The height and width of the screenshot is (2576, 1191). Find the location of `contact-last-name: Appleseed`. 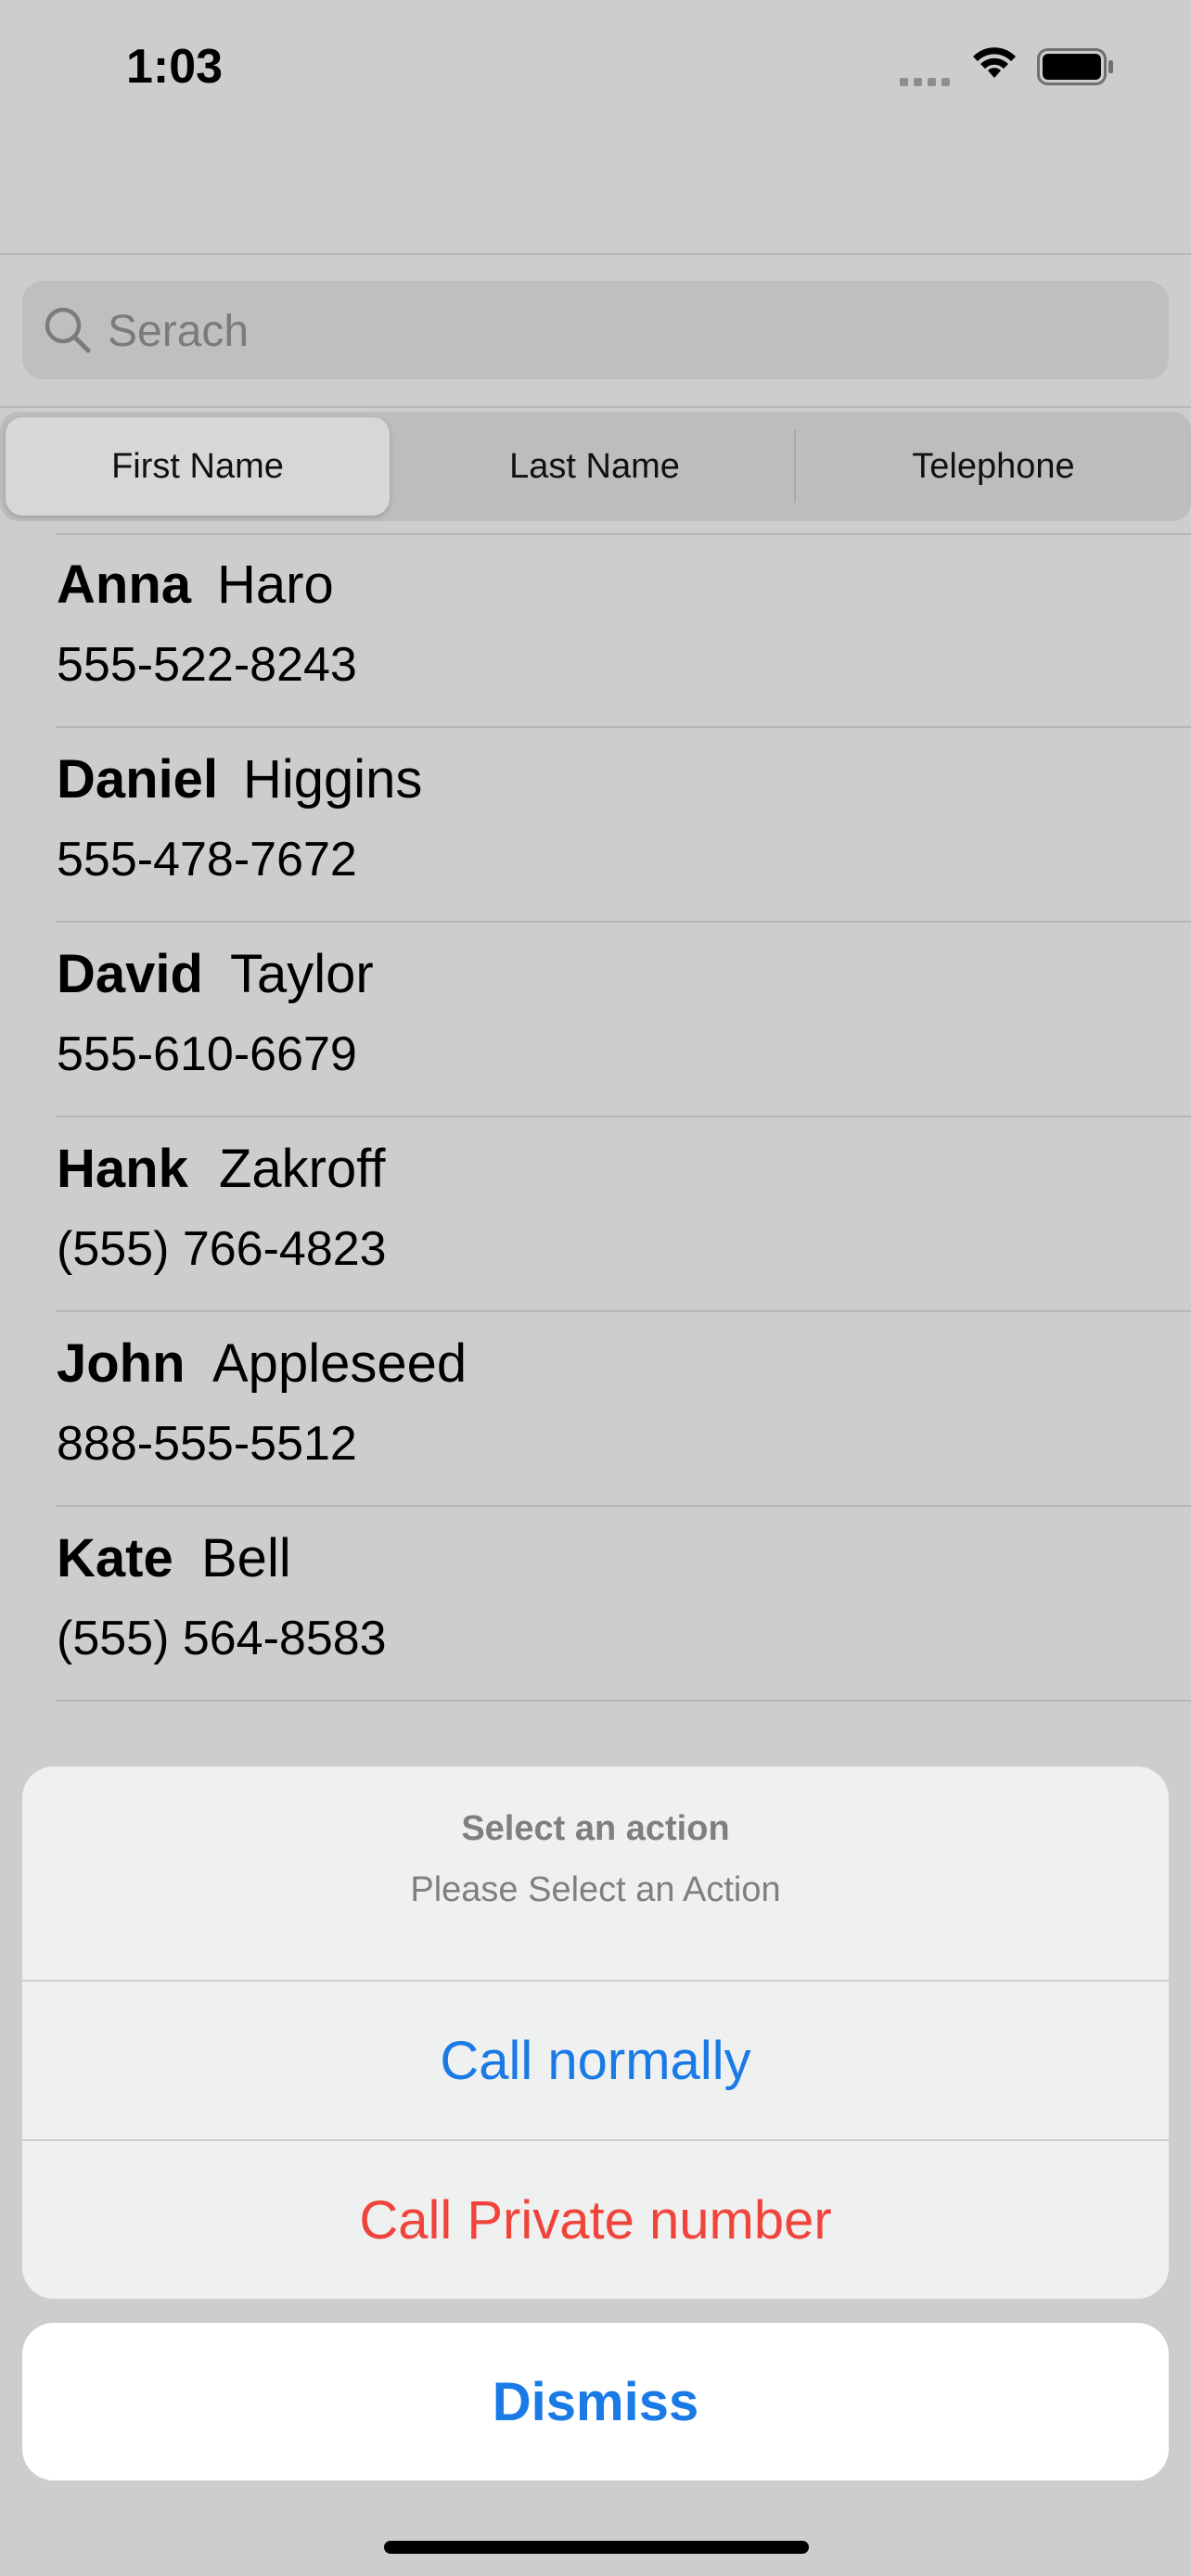

contact-last-name: Appleseed is located at coordinates (339, 1364).